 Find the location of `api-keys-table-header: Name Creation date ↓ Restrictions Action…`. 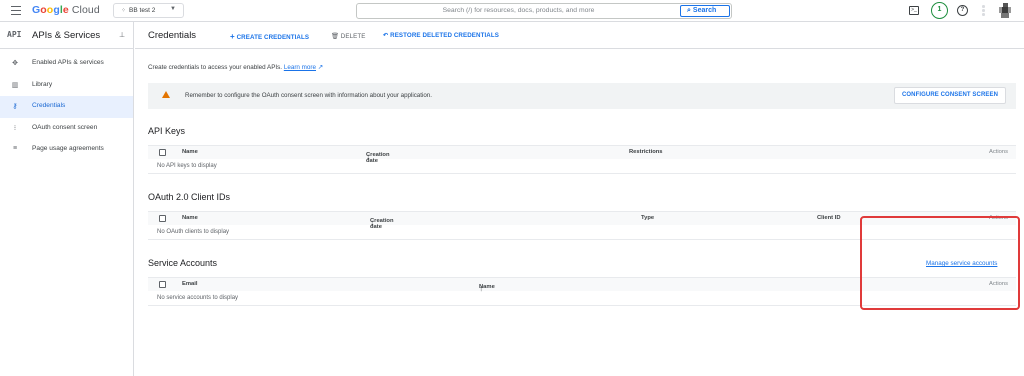

api-keys-table-header: Name Creation date ↓ Restrictions Action… is located at coordinates (582, 154).